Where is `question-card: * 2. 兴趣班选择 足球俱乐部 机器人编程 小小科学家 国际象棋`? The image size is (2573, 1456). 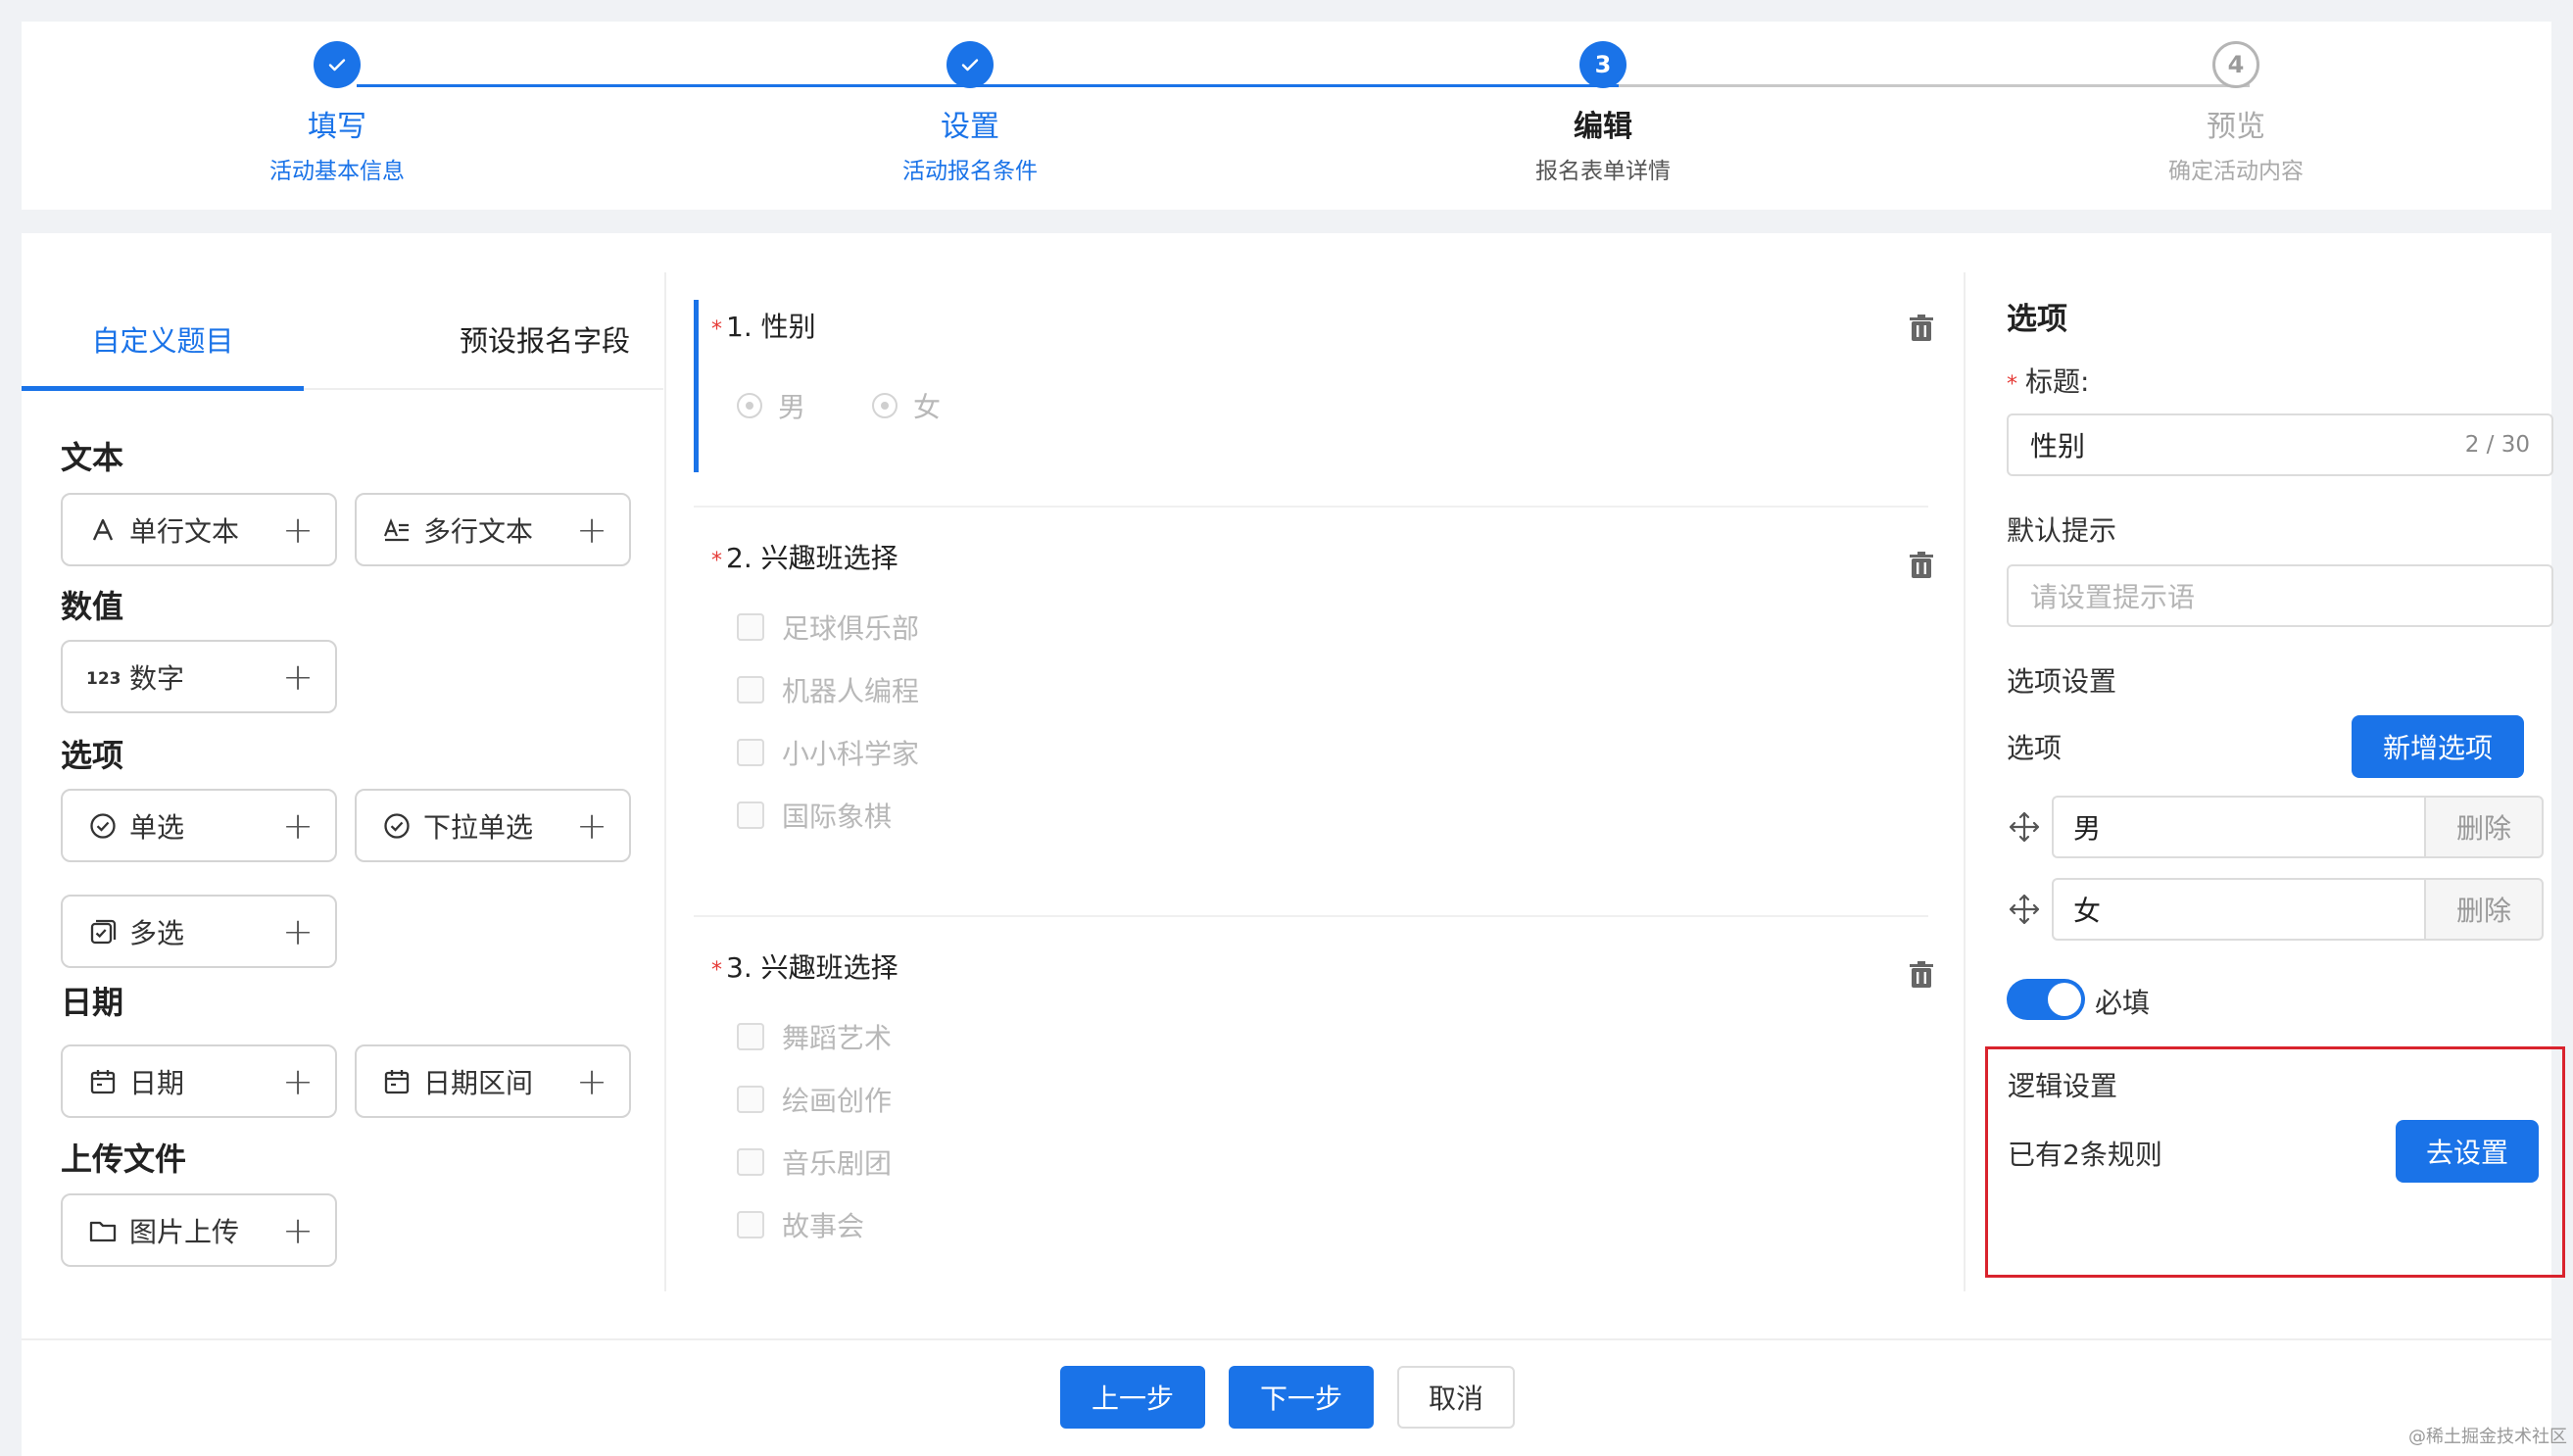 question-card: * 2. 兴趣班选择 足球俱乐部 机器人编程 小小科学家 国际象棋 is located at coordinates (1326, 698).